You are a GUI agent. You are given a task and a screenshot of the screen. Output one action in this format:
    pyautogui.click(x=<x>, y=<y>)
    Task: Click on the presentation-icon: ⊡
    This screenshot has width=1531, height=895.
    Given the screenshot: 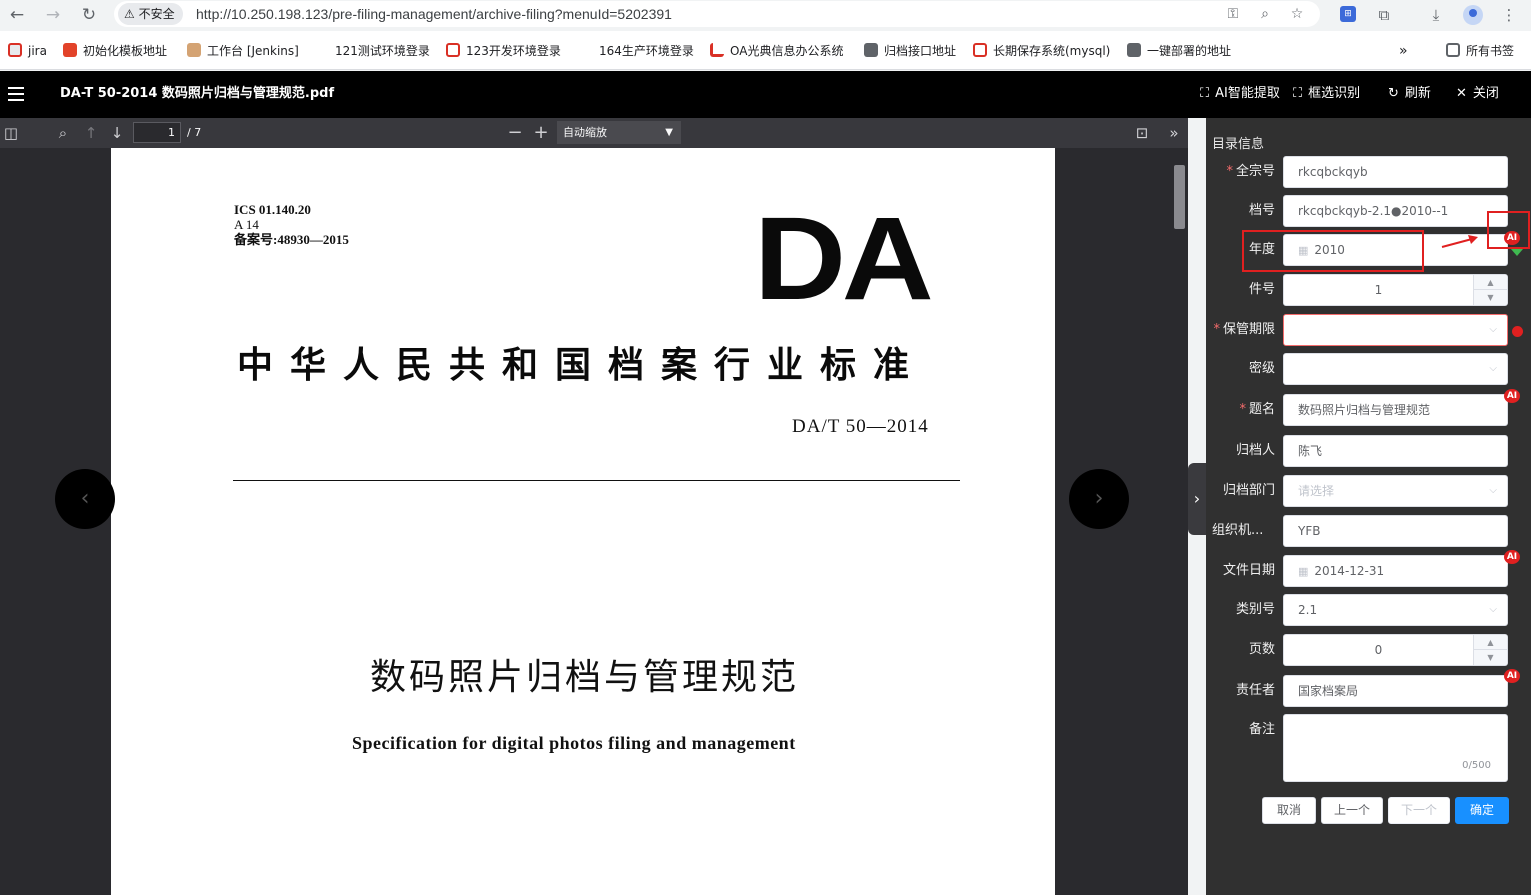 What is the action you would take?
    pyautogui.click(x=1142, y=133)
    